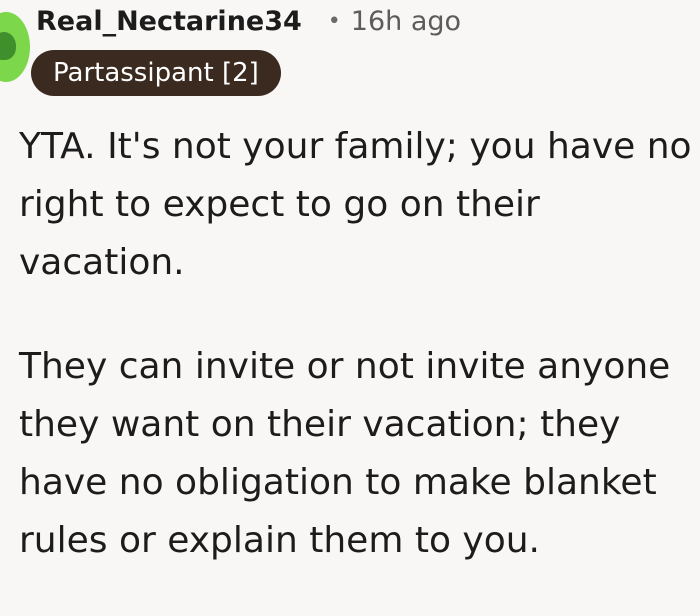  I want to click on username-link: Real_Nectarine34, so click(169, 22).